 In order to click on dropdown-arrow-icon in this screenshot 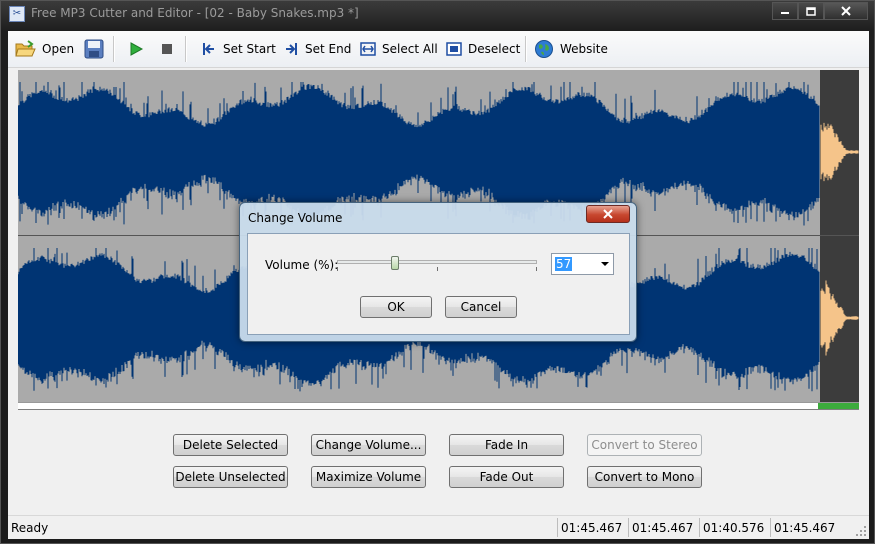, I will do `click(605, 264)`.